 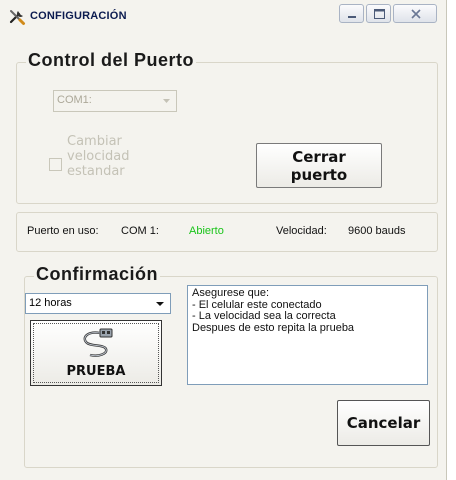 I want to click on speed-value: 9600 bauds, so click(x=377, y=231).